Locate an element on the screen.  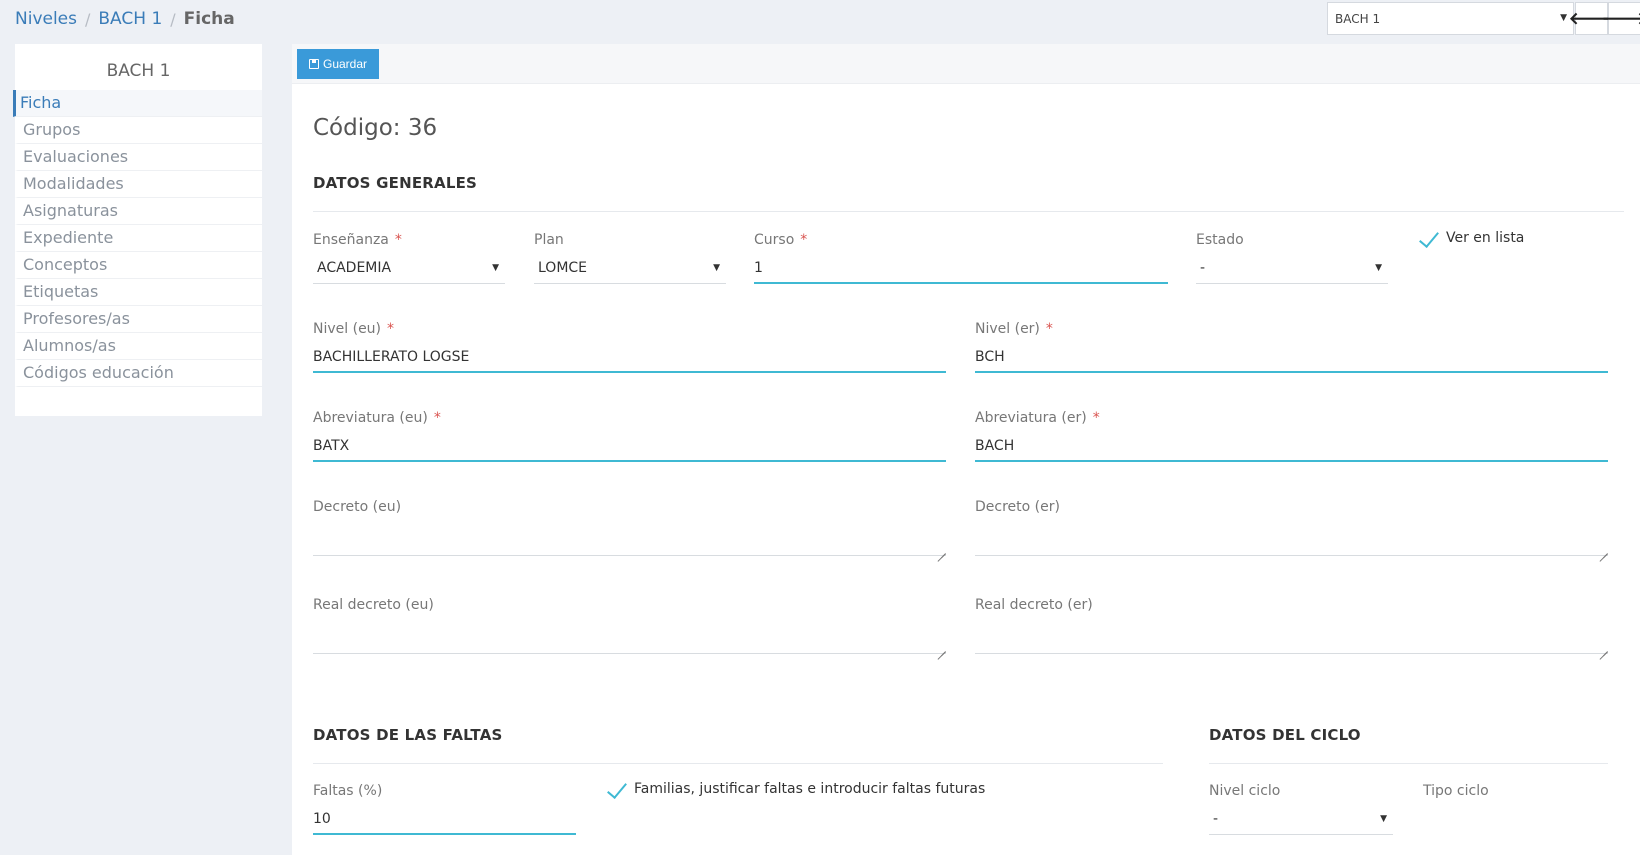
breadcrumb-bach1: BACH 1 is located at coordinates (130, 19).